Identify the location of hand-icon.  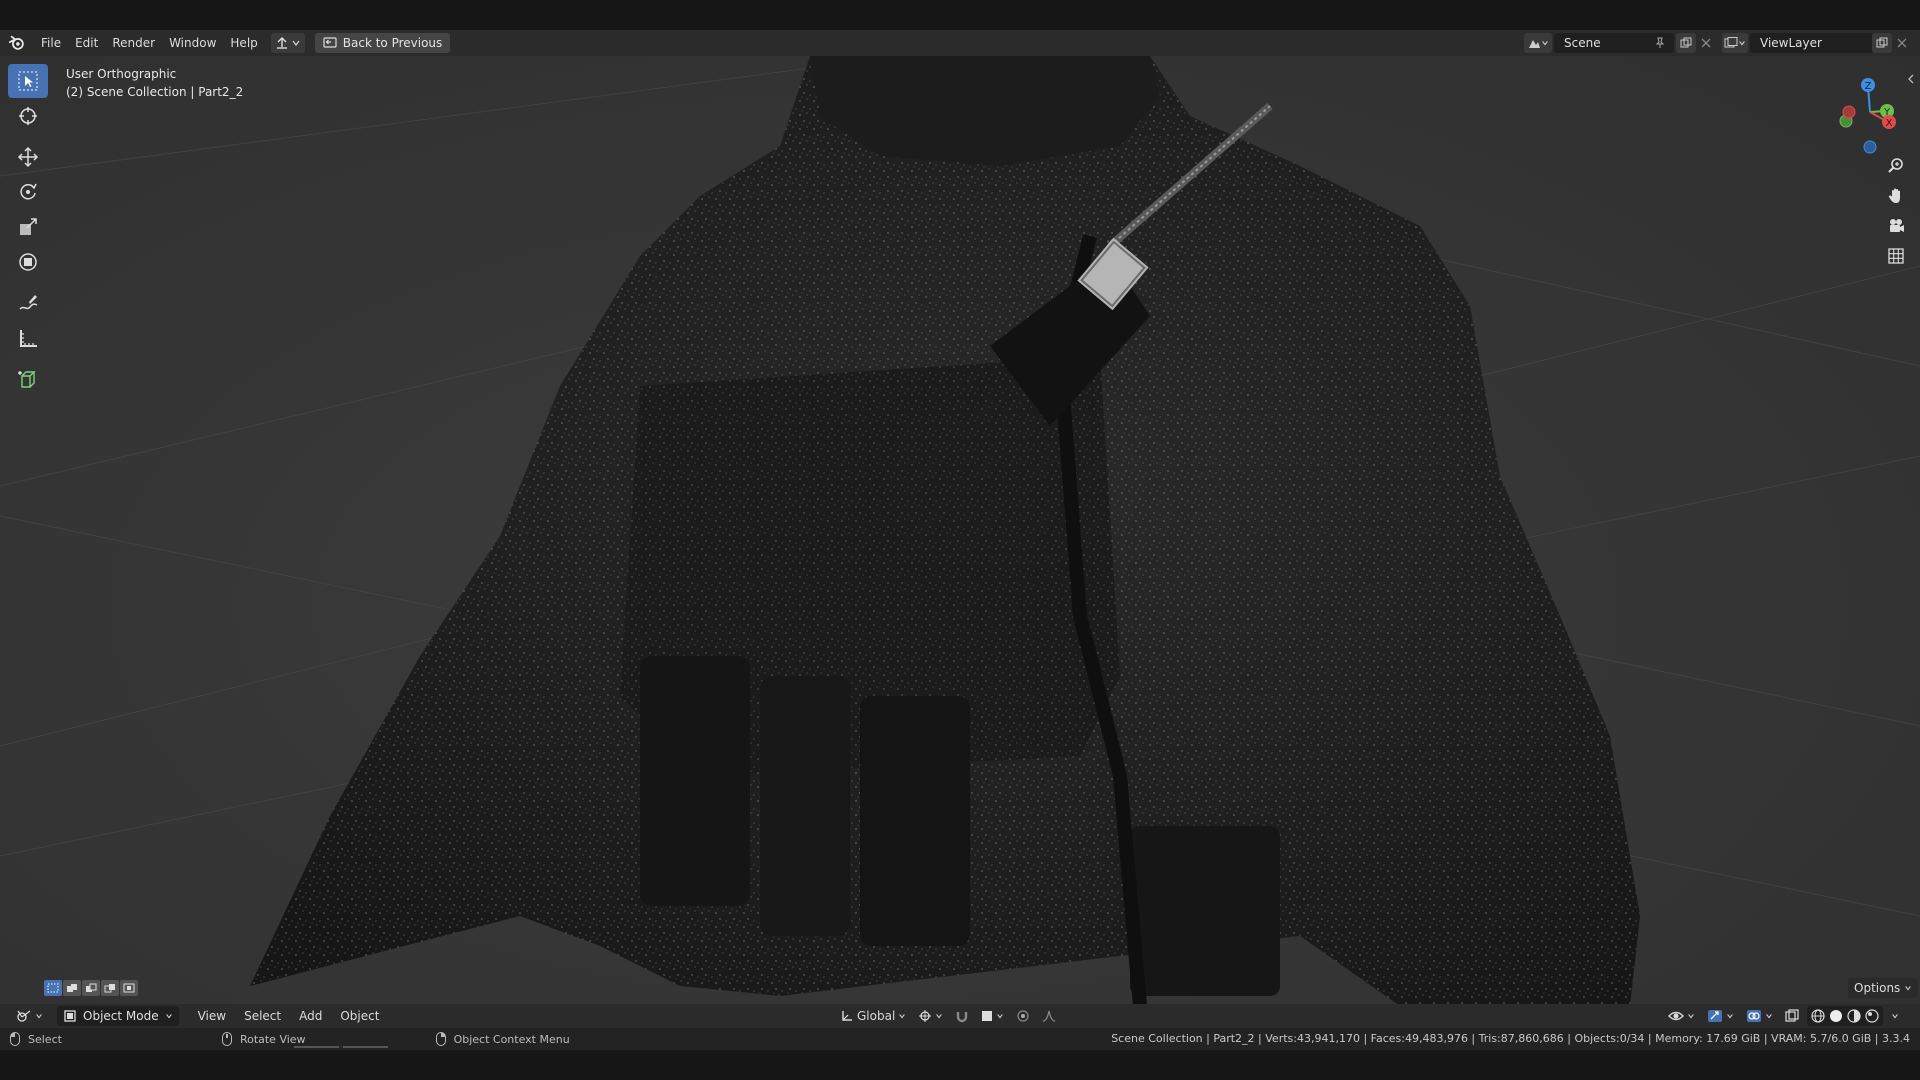
(1894, 195).